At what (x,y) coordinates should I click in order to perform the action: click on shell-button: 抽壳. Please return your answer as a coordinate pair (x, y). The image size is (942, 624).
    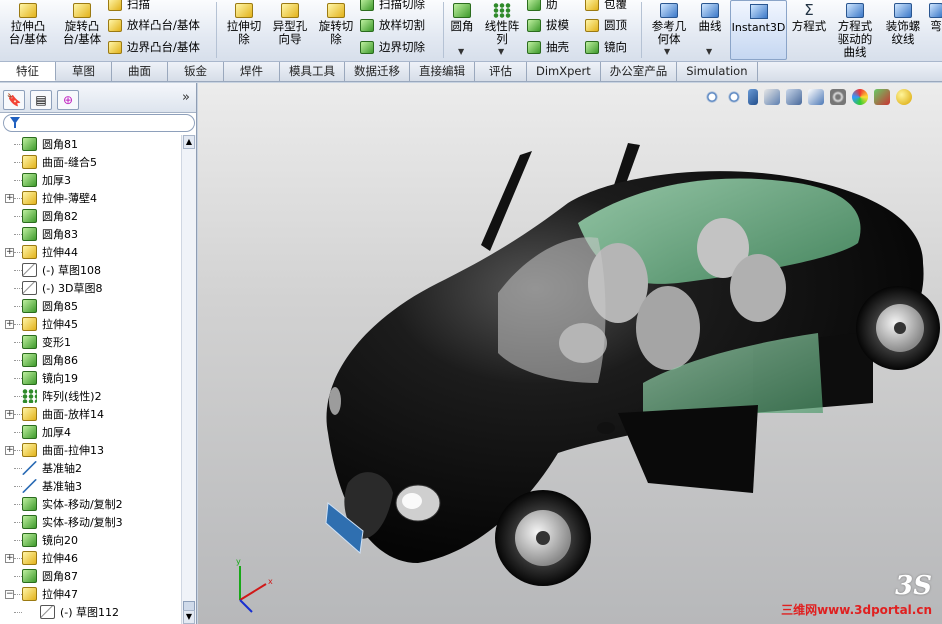
    Looking at the image, I should click on (548, 47).